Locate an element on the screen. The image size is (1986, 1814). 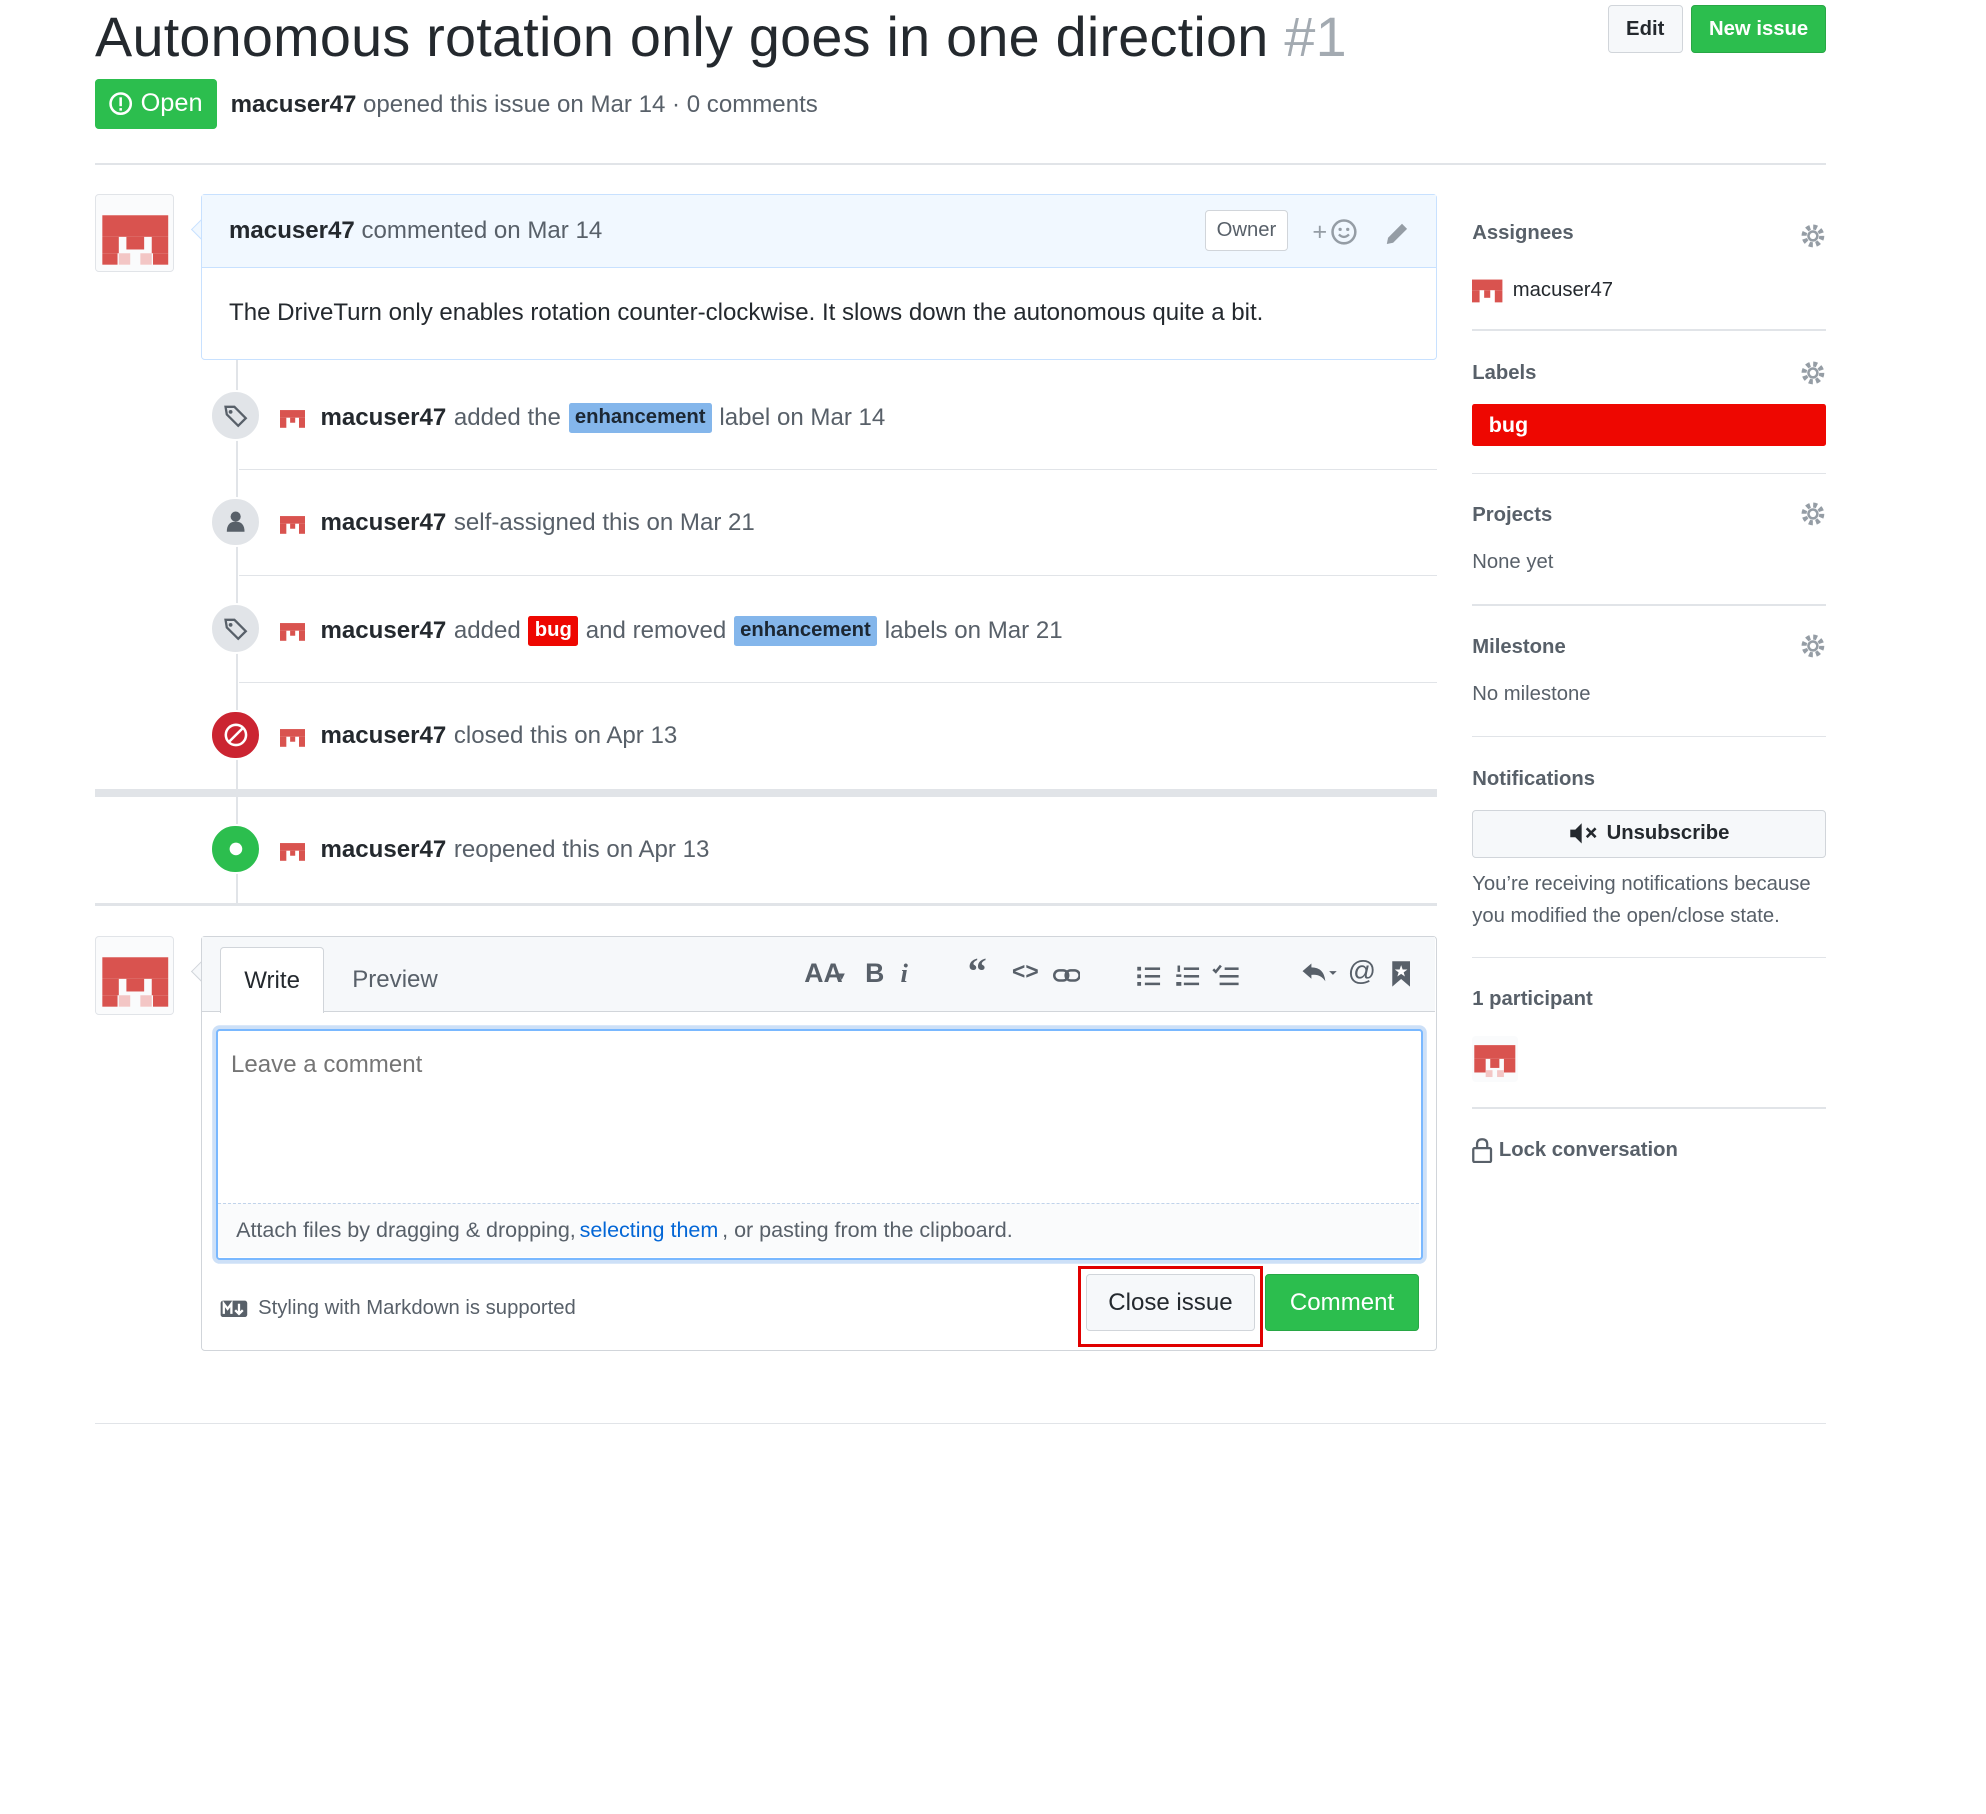
event-divider is located at coordinates (838, 576).